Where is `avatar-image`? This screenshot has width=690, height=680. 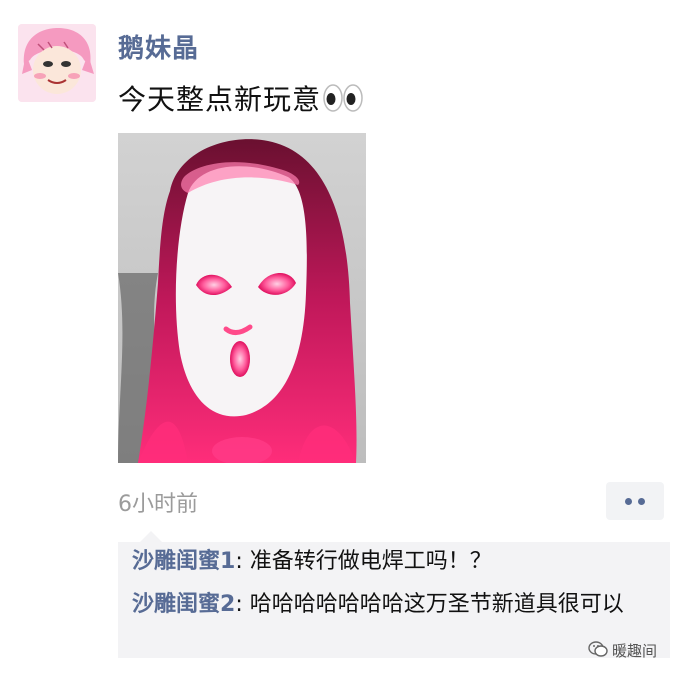
avatar-image is located at coordinates (57, 63).